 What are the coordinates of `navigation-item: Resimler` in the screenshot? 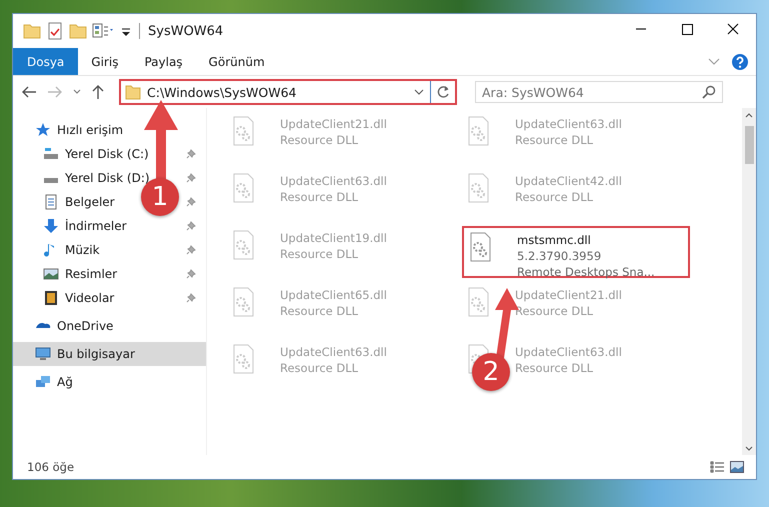 It's located at (91, 274).